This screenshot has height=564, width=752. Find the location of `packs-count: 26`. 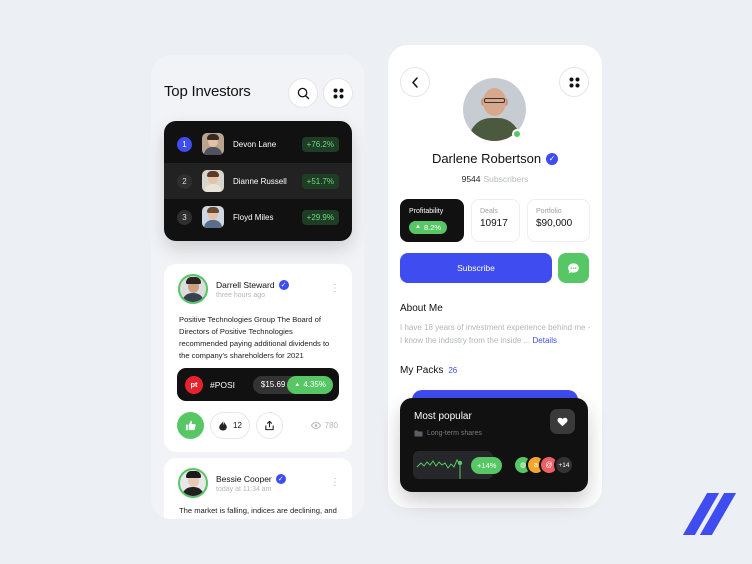

packs-count: 26 is located at coordinates (453, 370).